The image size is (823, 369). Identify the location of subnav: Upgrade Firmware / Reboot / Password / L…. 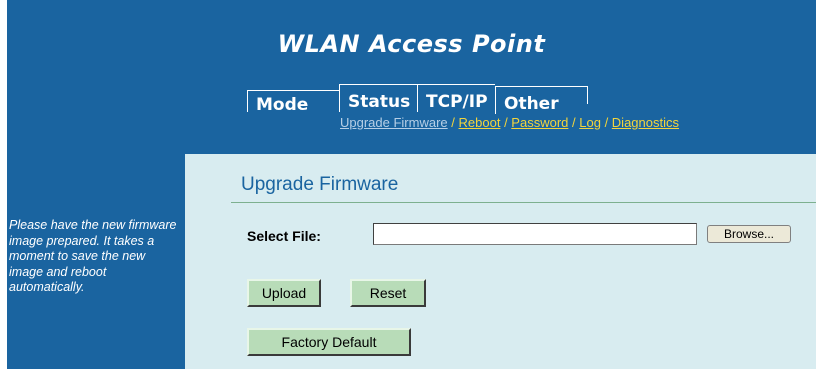
(509, 122).